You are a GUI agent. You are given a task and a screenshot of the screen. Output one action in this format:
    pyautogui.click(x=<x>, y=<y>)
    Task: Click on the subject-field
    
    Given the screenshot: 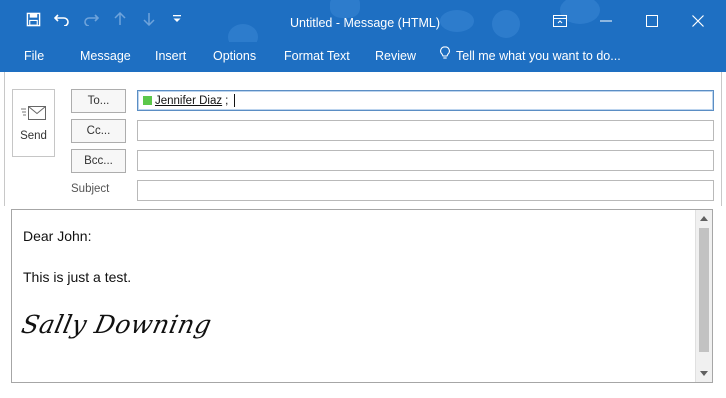 What is the action you would take?
    pyautogui.click(x=425, y=190)
    